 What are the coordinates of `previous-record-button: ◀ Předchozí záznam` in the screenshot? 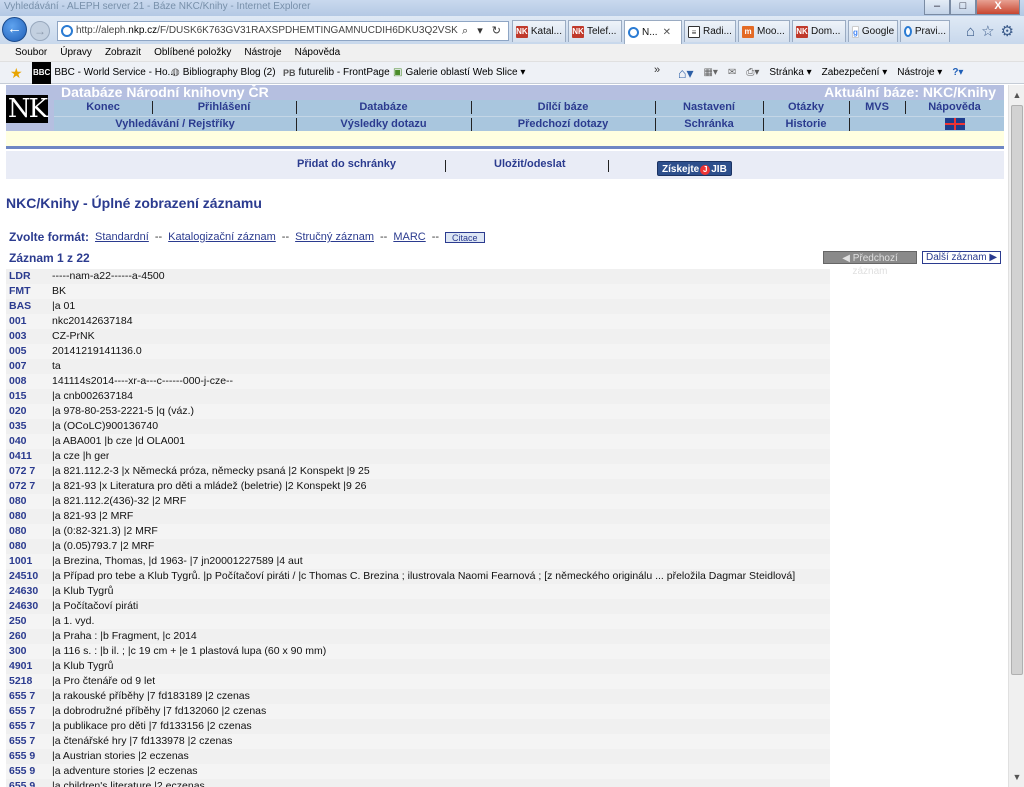 It's located at (870, 264).